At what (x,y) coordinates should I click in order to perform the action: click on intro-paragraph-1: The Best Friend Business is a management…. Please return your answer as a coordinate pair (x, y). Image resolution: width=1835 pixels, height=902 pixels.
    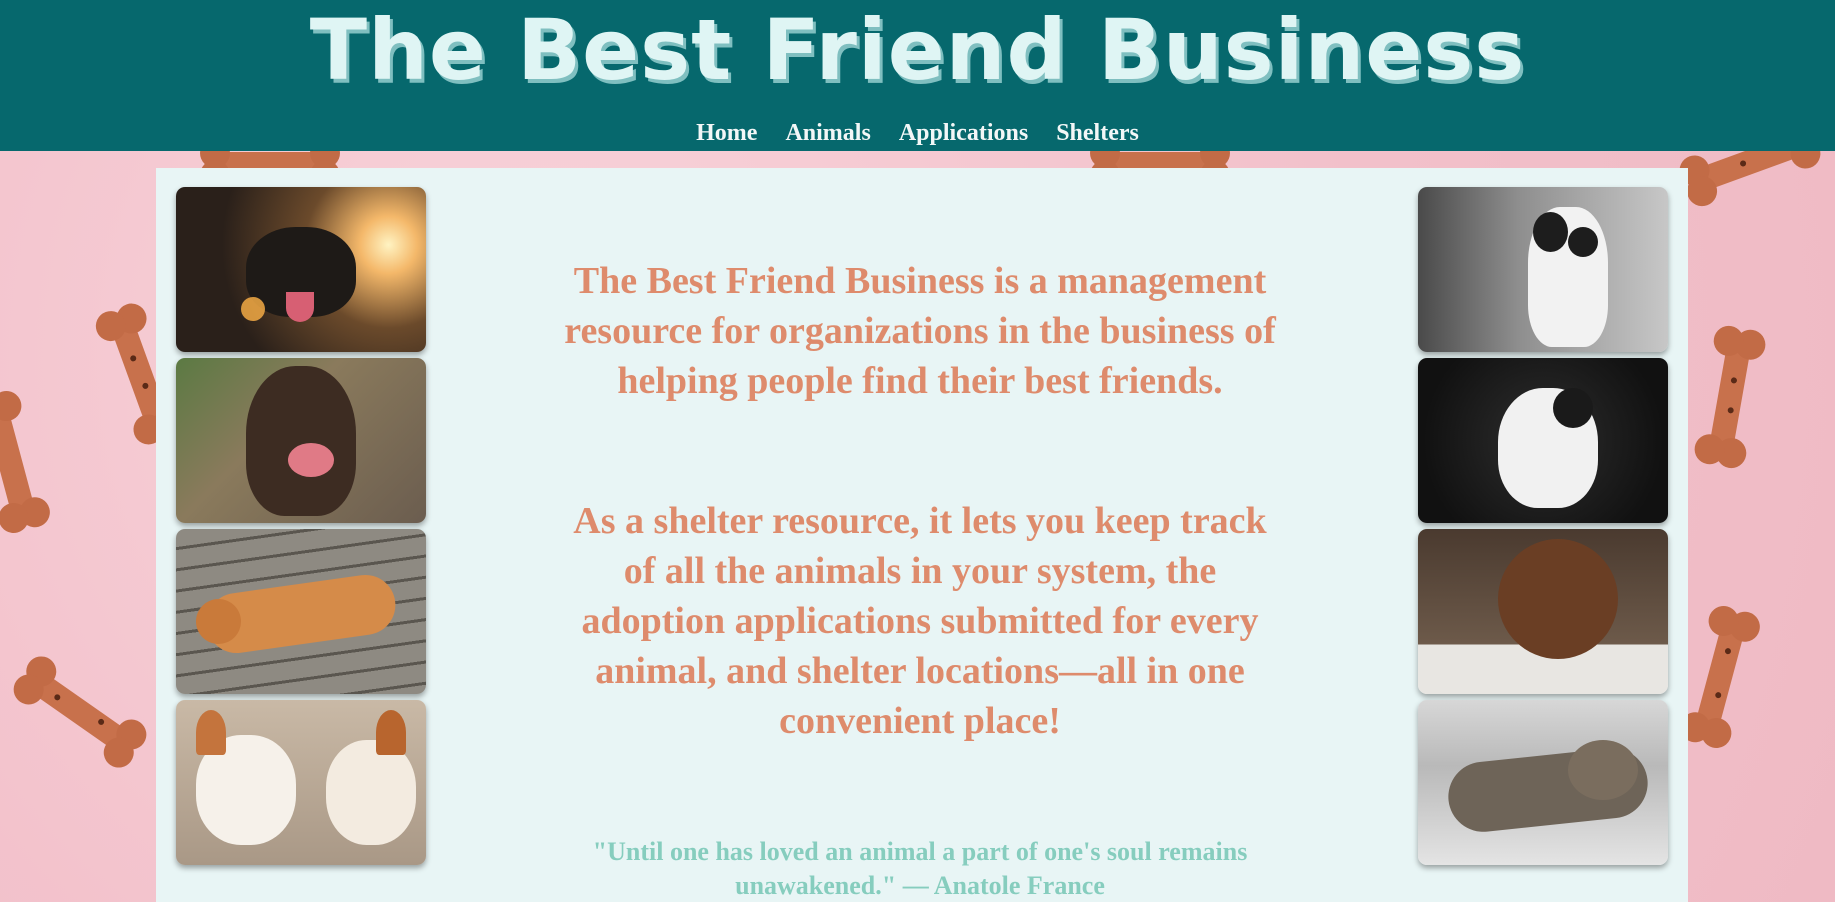
    Looking at the image, I should click on (920, 331).